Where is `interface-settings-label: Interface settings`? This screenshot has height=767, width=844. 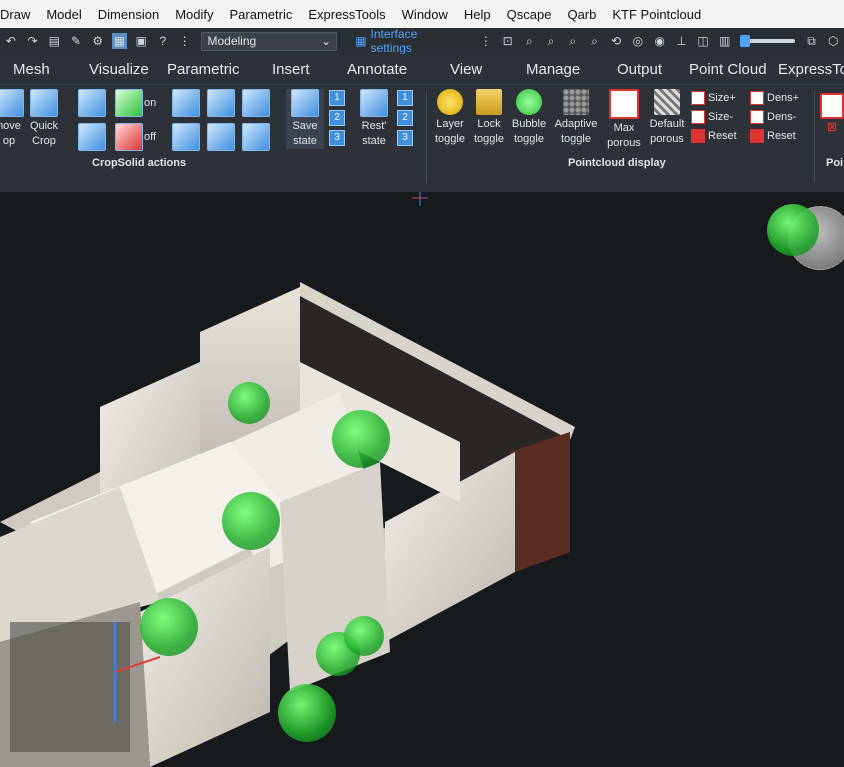
interface-settings-label: Interface settings is located at coordinates (394, 41).